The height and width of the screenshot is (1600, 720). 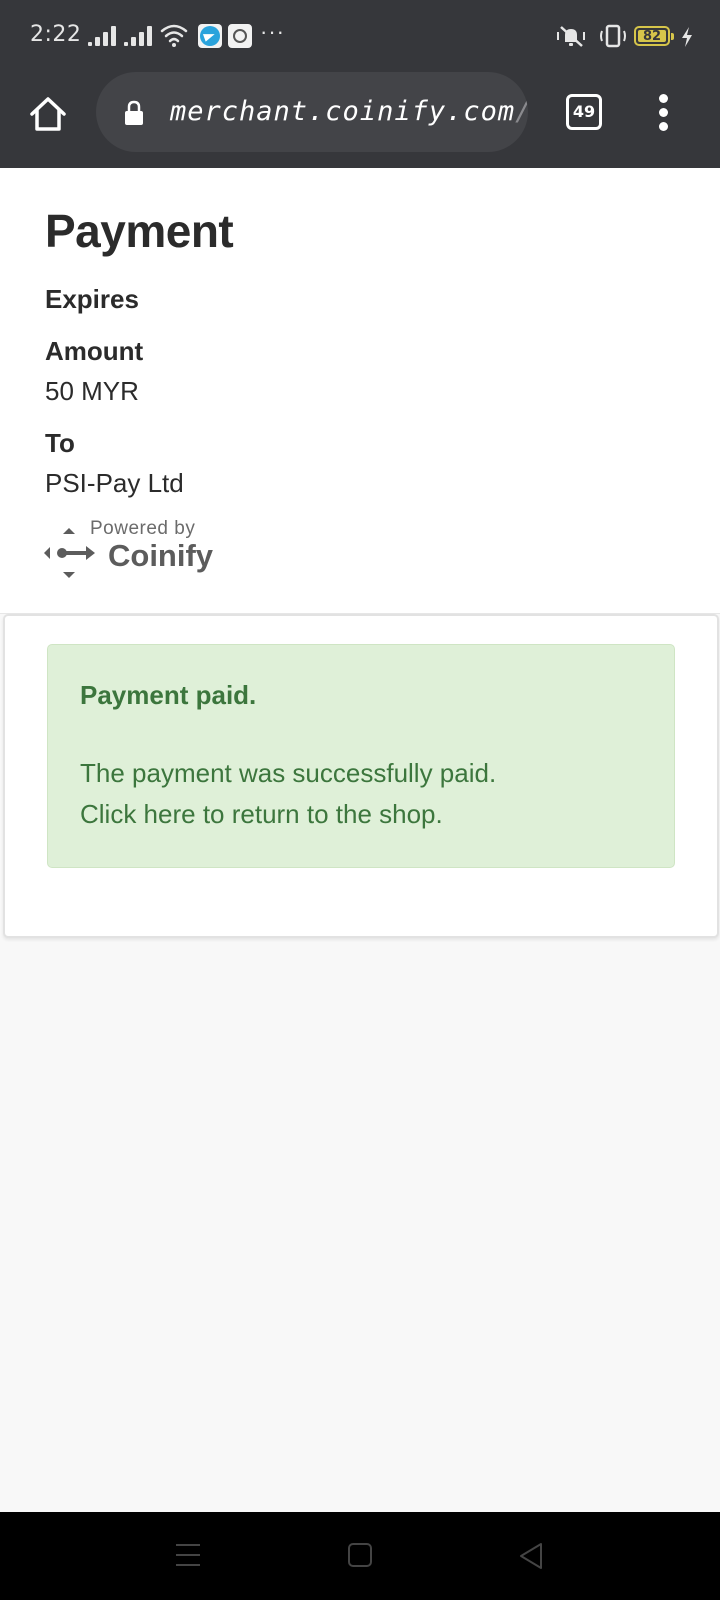 I want to click on amount-value: 50 MYR, so click(x=92, y=391).